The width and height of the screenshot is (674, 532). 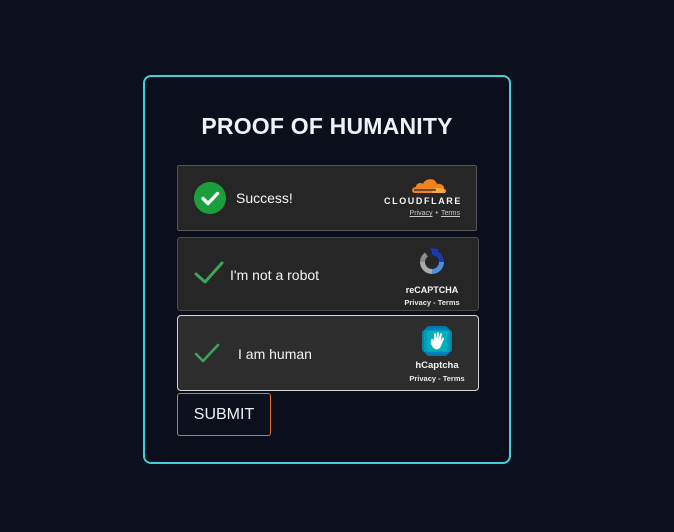 I want to click on recaptcha-label: I'm not a robot, so click(x=275, y=275).